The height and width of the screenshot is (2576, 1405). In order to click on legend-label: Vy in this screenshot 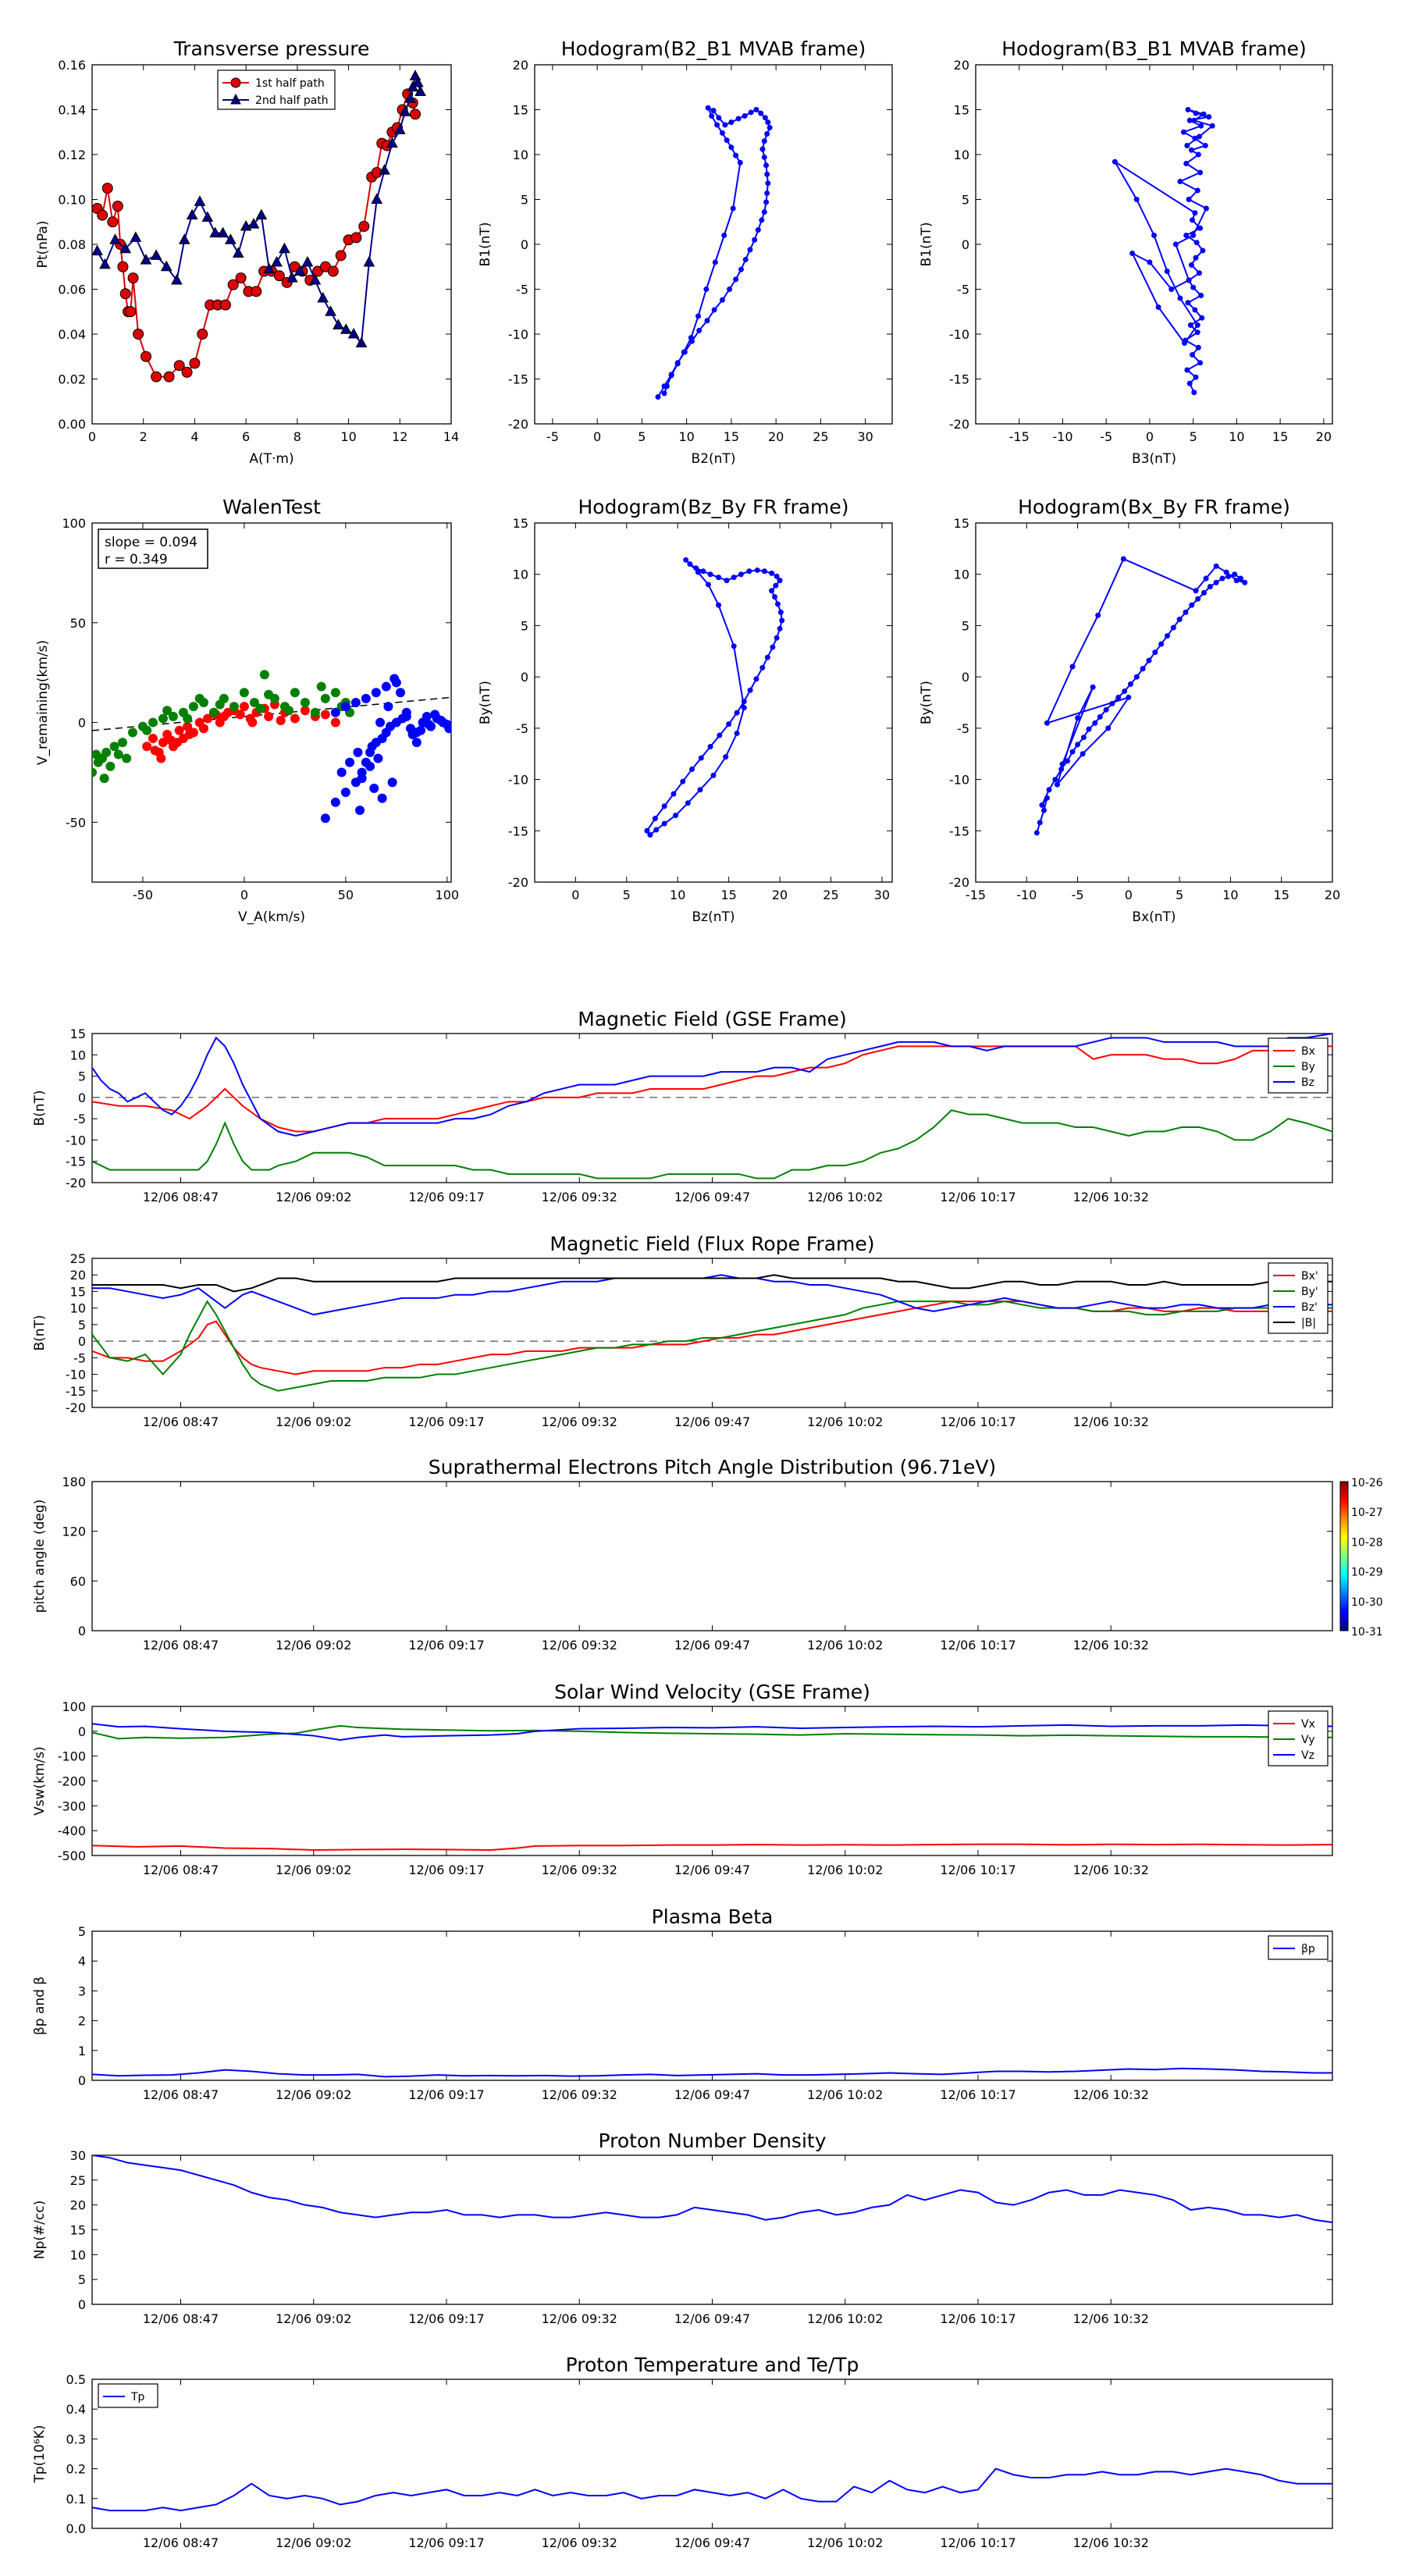, I will do `click(1308, 1740)`.